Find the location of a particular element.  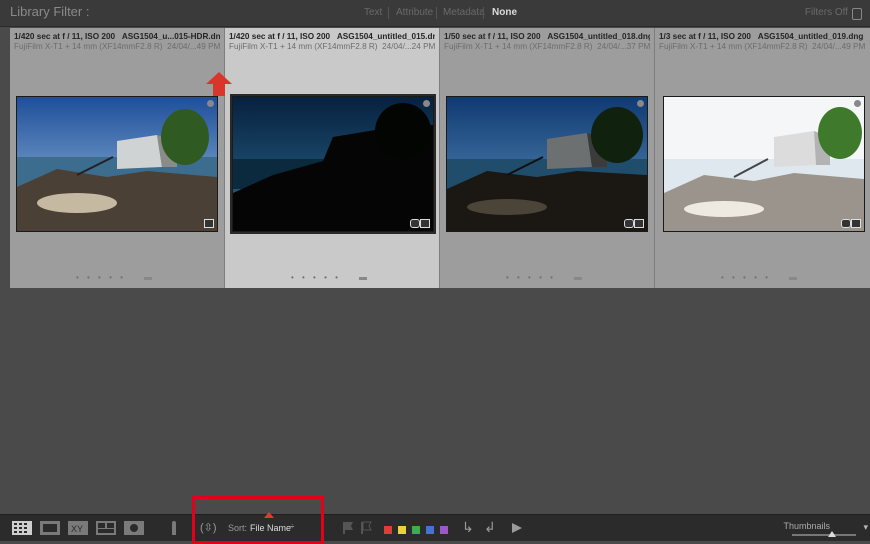

color-label-green is located at coordinates (416, 530).